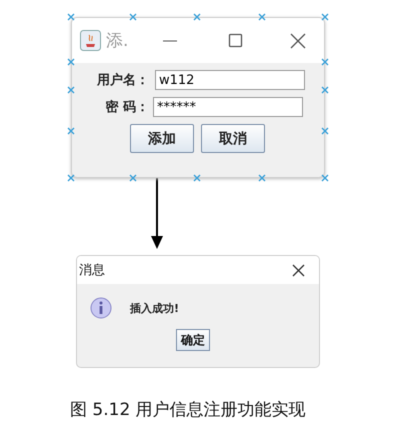  Describe the element at coordinates (117, 41) in the screenshot. I see `window-title: 添.` at that location.